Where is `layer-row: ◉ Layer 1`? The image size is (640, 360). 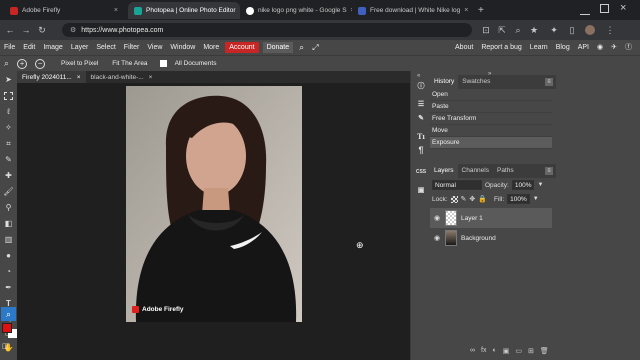 layer-row: ◉ Layer 1 is located at coordinates (491, 218).